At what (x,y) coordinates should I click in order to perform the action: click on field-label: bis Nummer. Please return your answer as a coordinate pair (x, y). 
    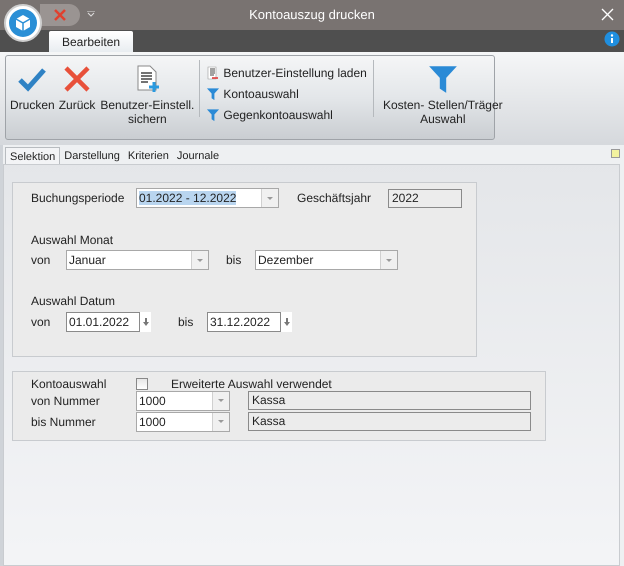
    Looking at the image, I should click on (64, 422).